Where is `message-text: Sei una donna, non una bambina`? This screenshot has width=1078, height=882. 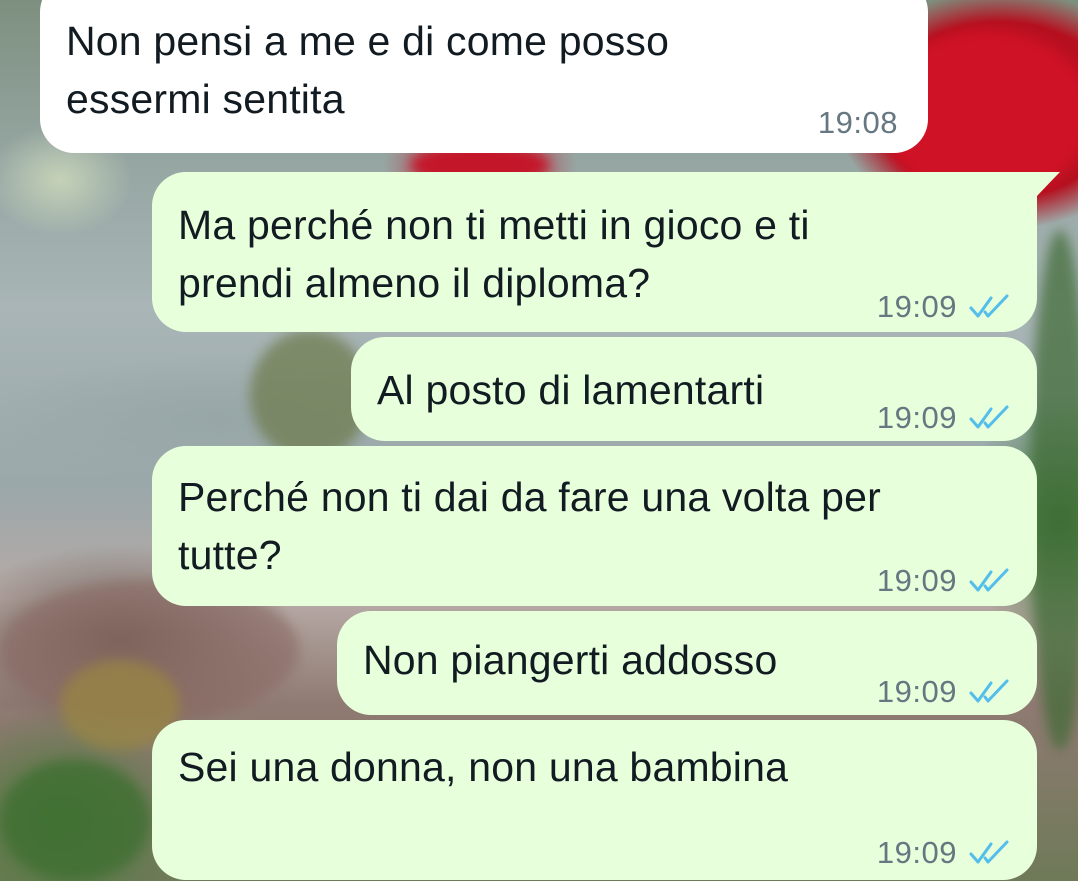 message-text: Sei una donna, non una bambina is located at coordinates (483, 767).